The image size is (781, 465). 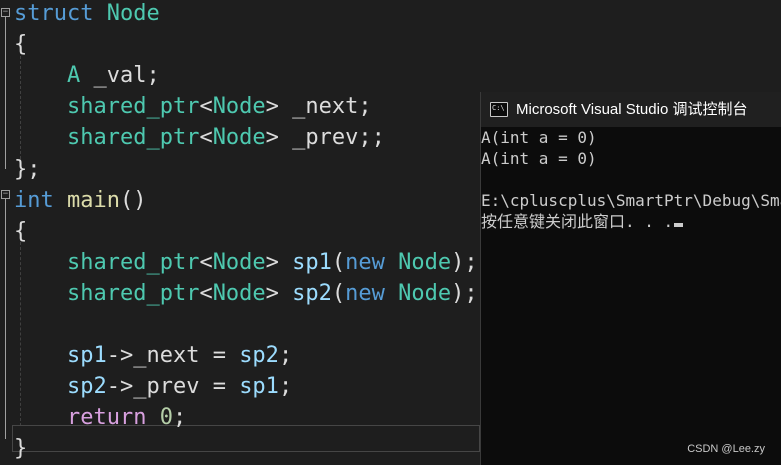 I want to click on code-token: > _next;, so click(x=318, y=107).